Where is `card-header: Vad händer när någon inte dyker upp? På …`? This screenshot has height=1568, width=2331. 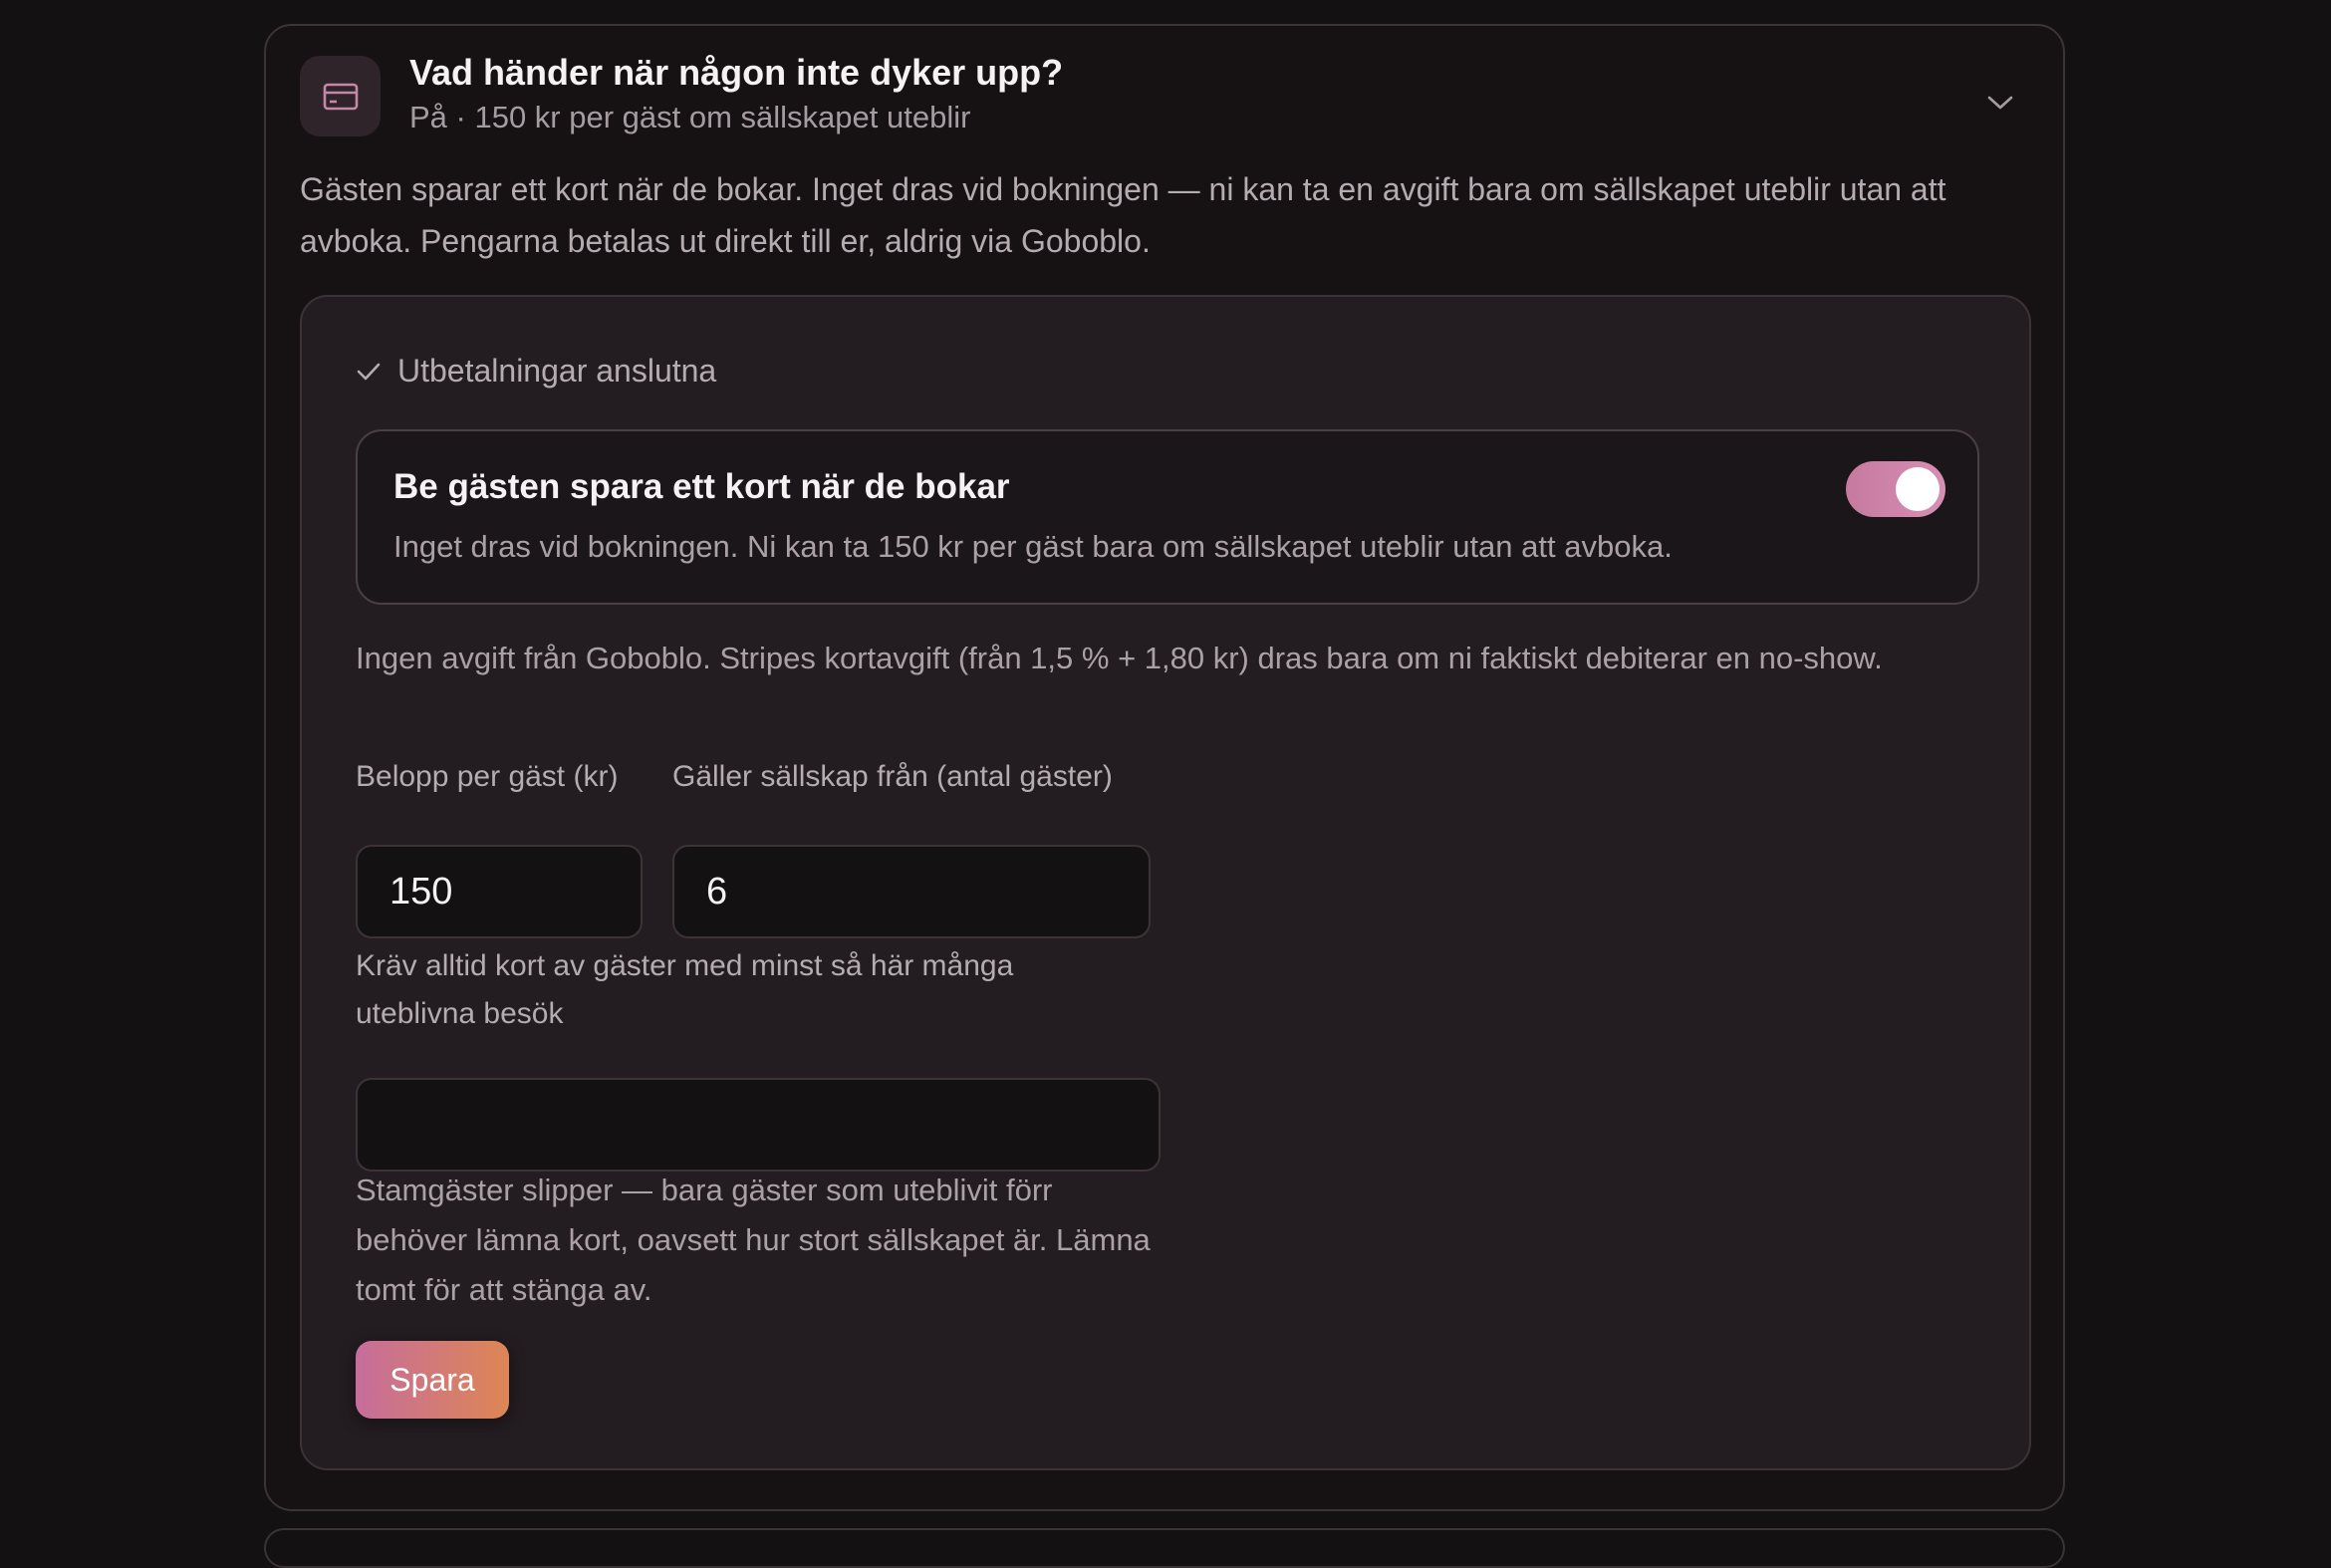
card-header: Vad händer när någon inte dyker upp? På … is located at coordinates (1164, 94).